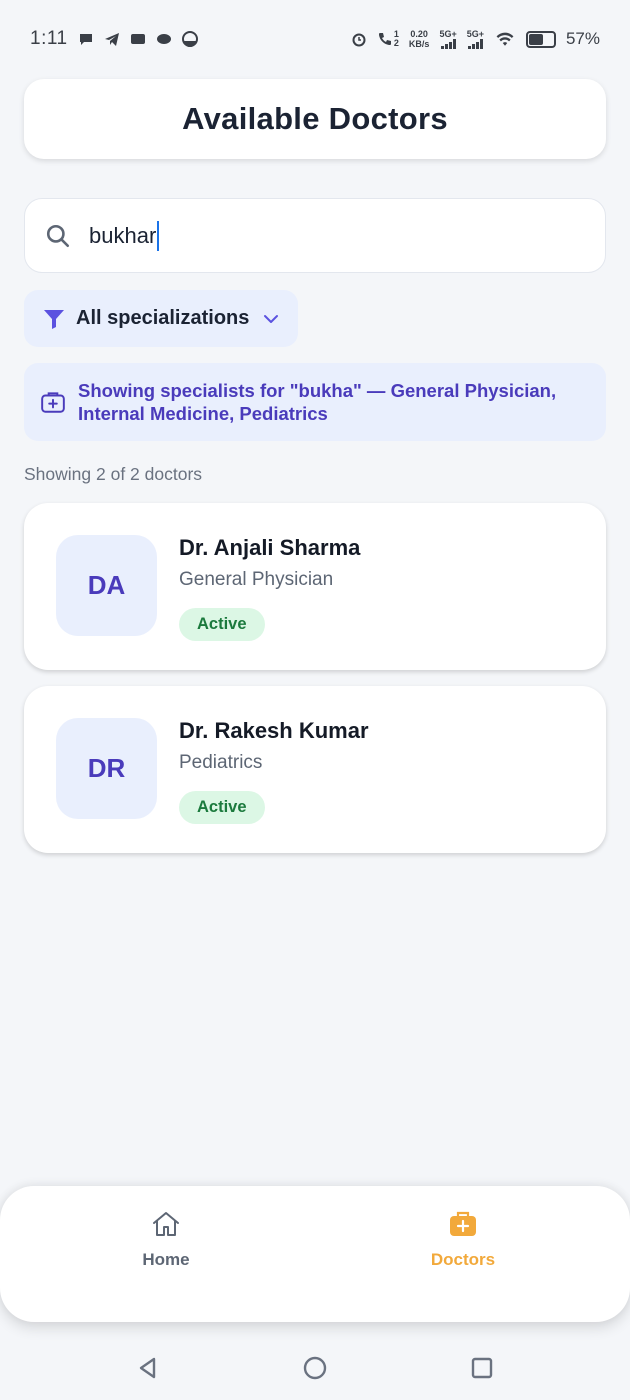 This screenshot has width=630, height=1400. Describe the element at coordinates (256, 579) in the screenshot. I see `doctor-specialization: General Physician` at that location.